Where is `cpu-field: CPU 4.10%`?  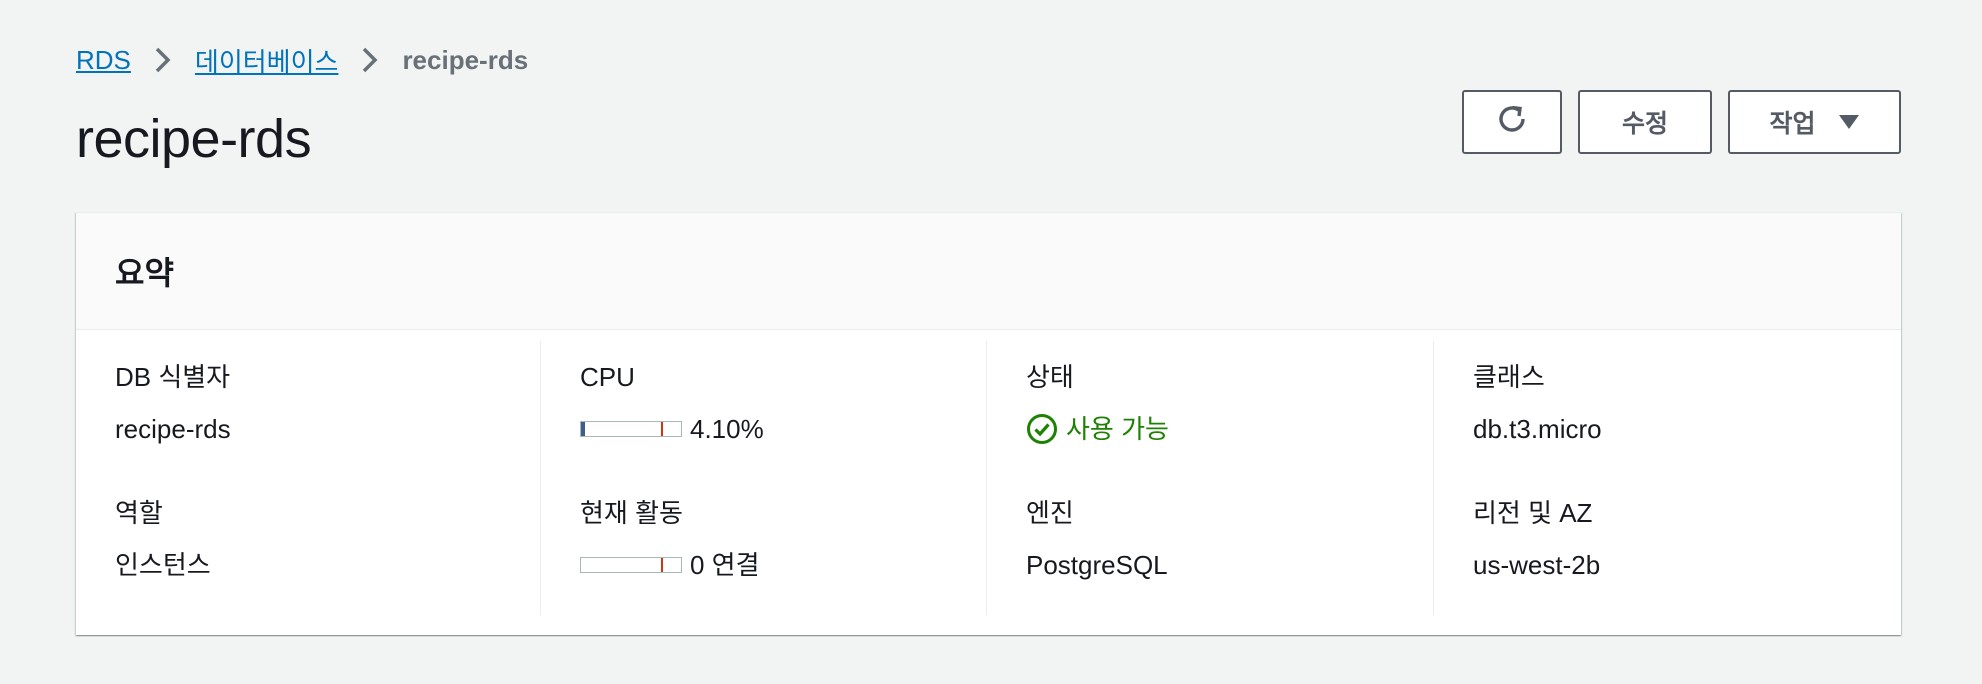 cpu-field: CPU 4.10% is located at coordinates (783, 409).